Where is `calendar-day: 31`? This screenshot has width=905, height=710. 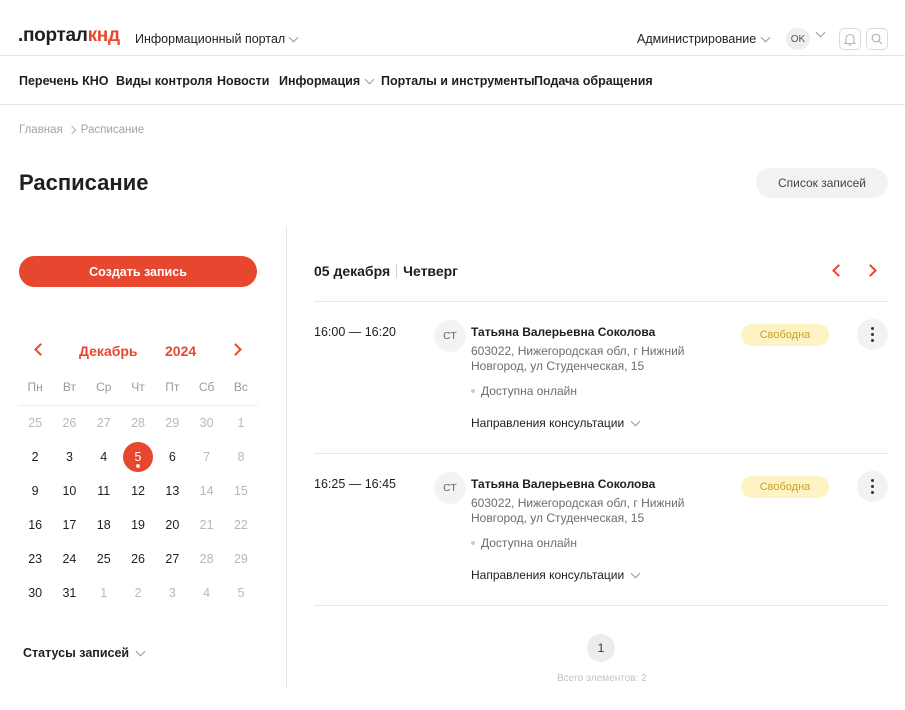
calendar-day: 31 is located at coordinates (69, 593).